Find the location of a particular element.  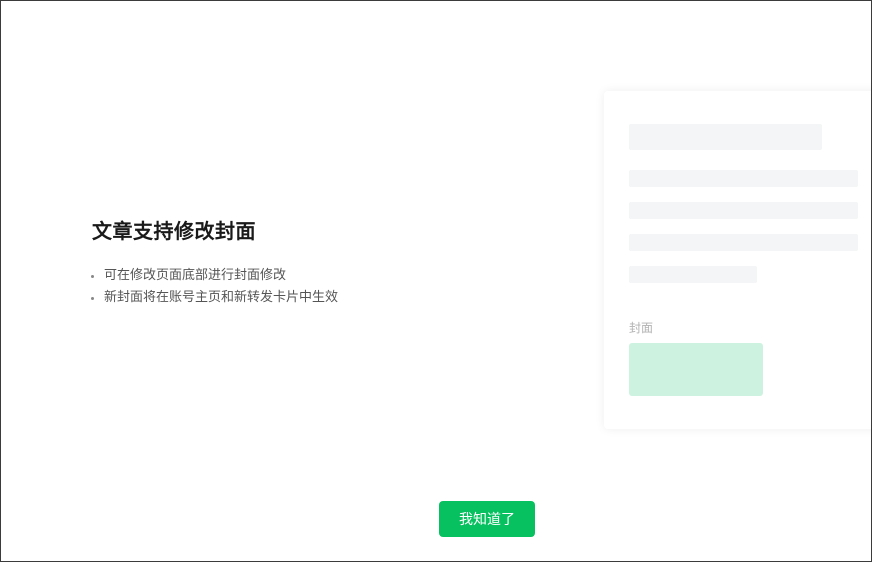

bullet-text: 可在修改页面底部进行封面修改 is located at coordinates (195, 275).